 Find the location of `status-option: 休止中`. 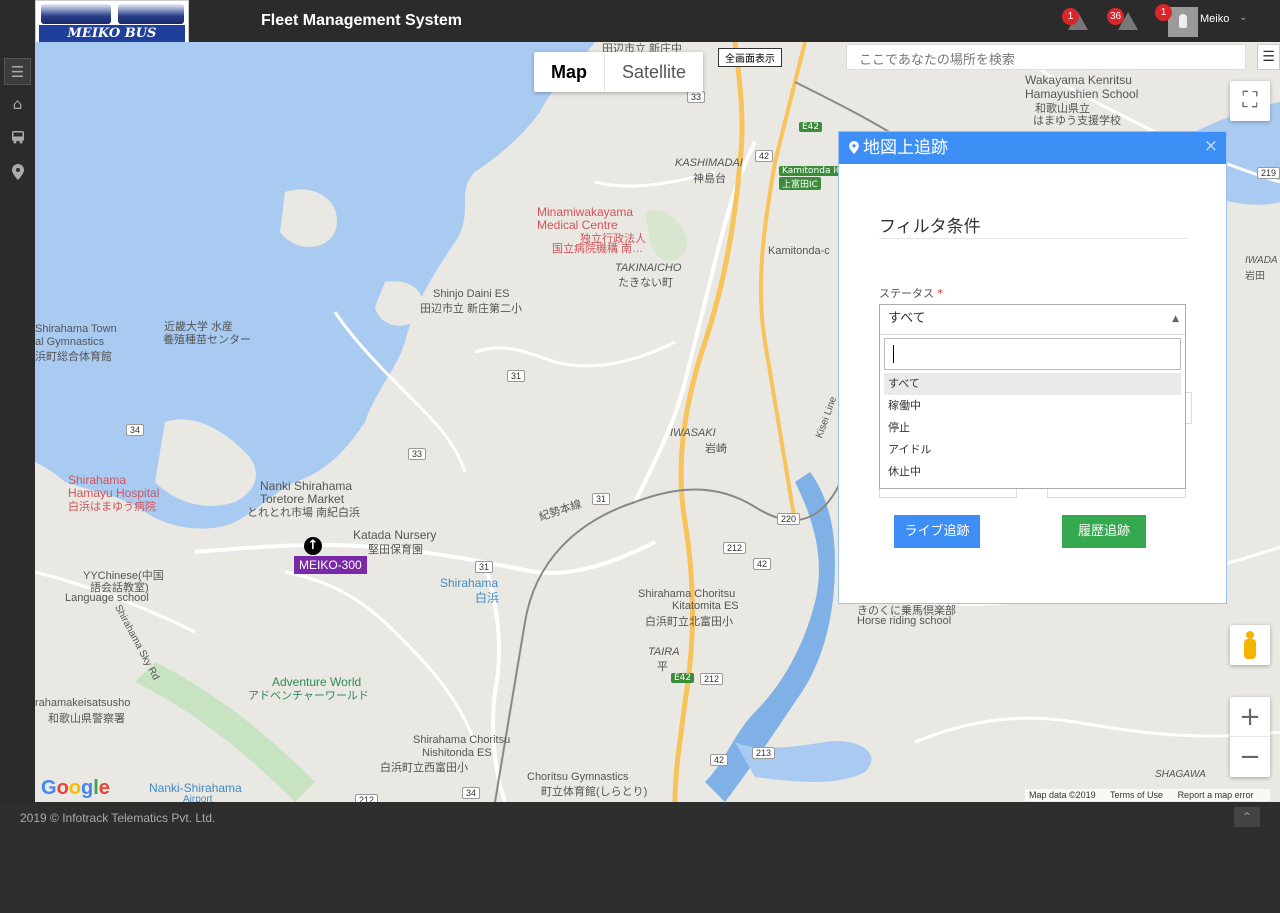

status-option: 休止中 is located at coordinates (1032, 472).